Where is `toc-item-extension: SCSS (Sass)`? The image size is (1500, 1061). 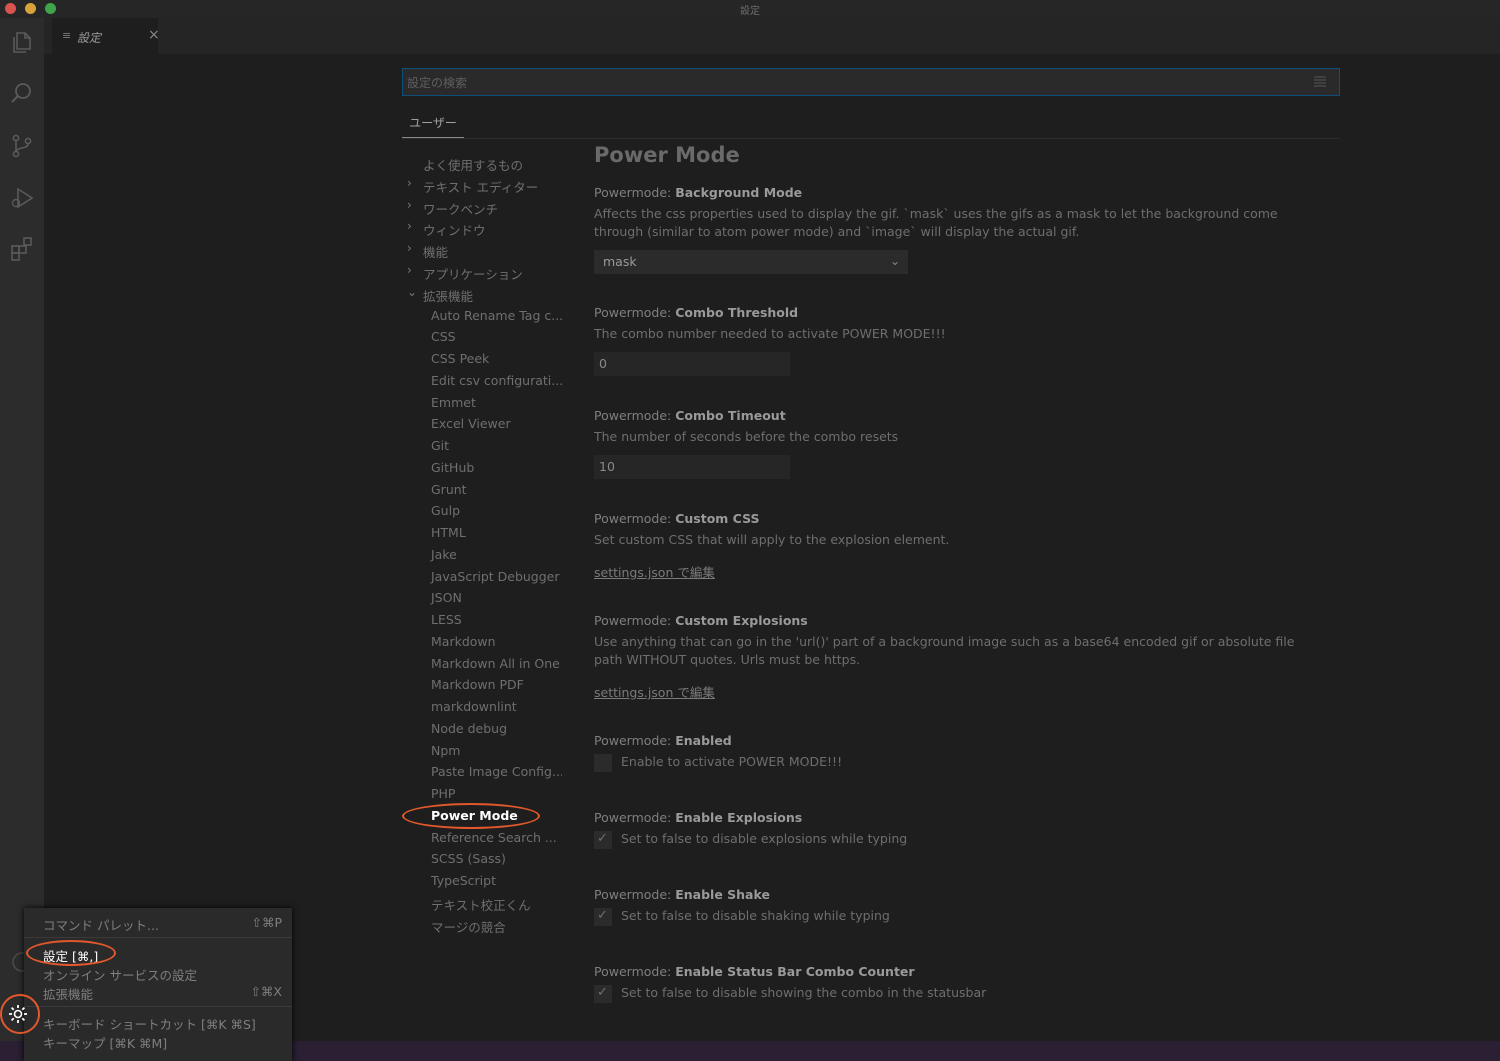 toc-item-extension: SCSS (Sass) is located at coordinates (482, 859).